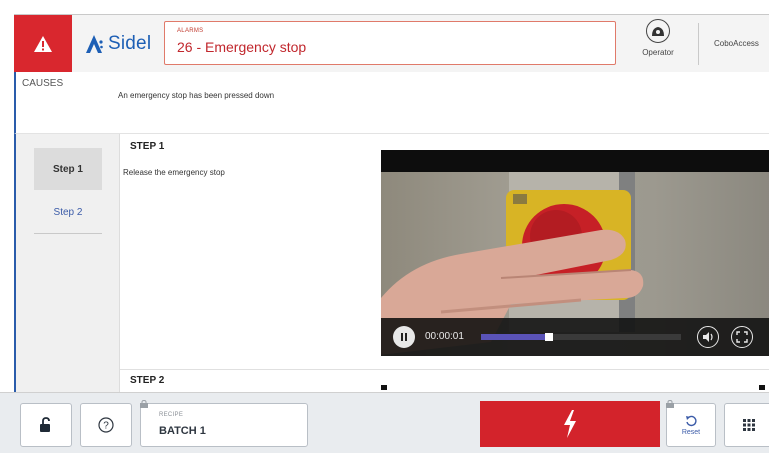 The image size is (769, 453). Describe the element at coordinates (130, 43) in the screenshot. I see `brand-name: Sidel` at that location.